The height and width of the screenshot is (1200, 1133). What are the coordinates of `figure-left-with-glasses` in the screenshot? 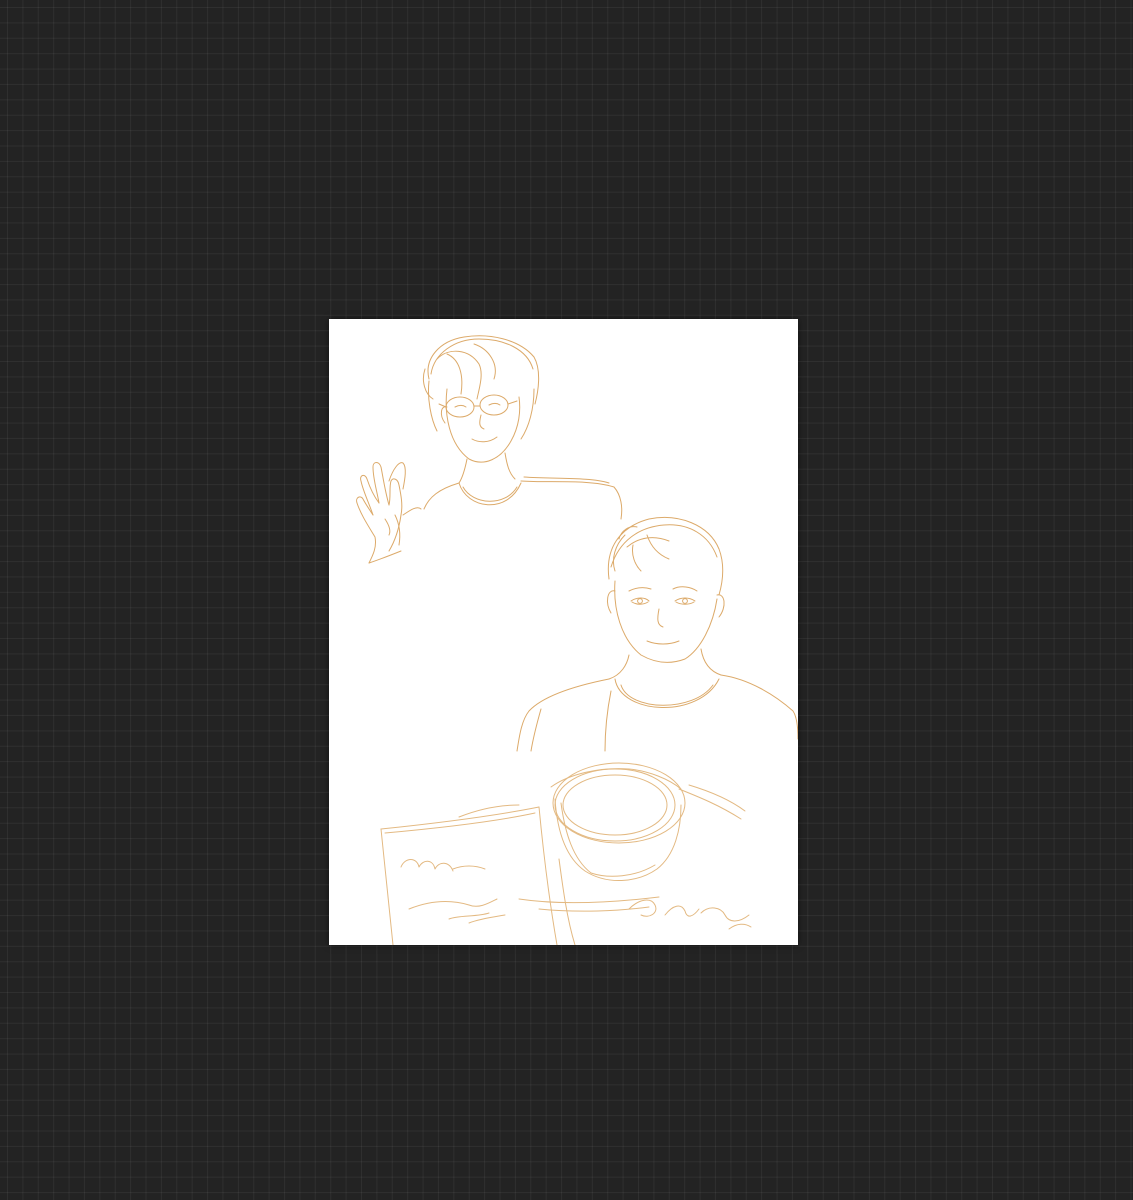 It's located at (489, 449).